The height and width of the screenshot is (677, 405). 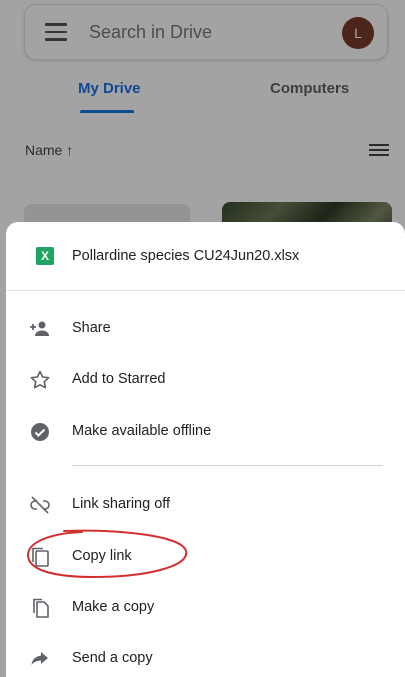 I want to click on star-outline-icon, so click(x=40, y=380).